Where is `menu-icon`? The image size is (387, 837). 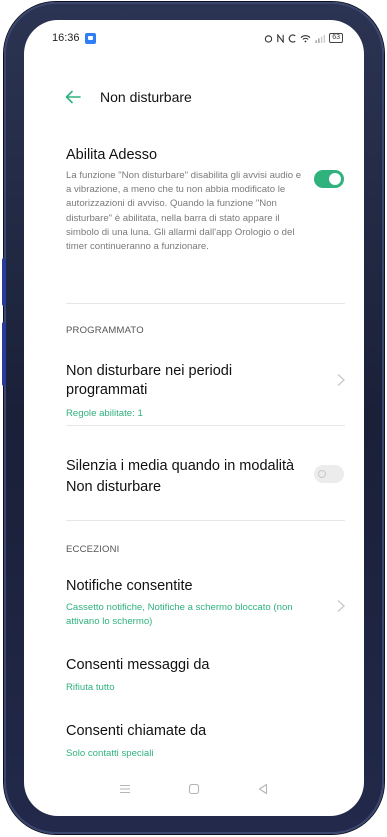
menu-icon is located at coordinates (125, 789).